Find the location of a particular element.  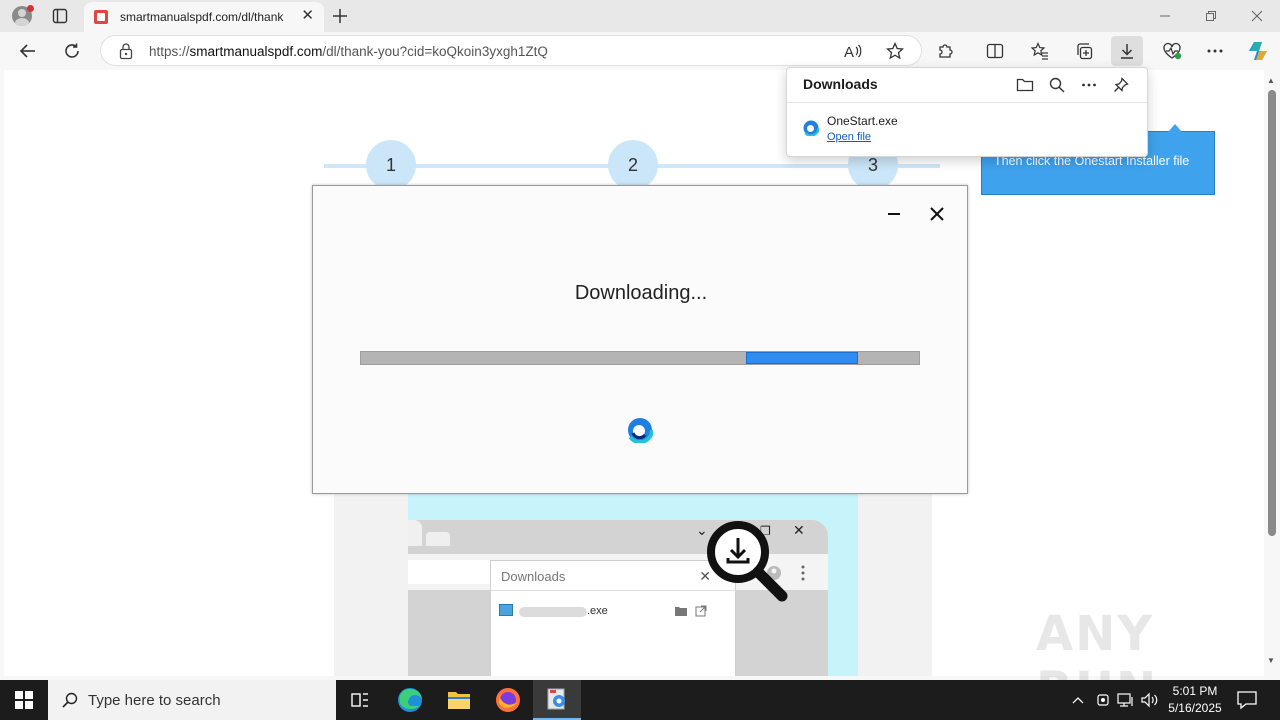

downloads-title: Downloads is located at coordinates (840, 84).